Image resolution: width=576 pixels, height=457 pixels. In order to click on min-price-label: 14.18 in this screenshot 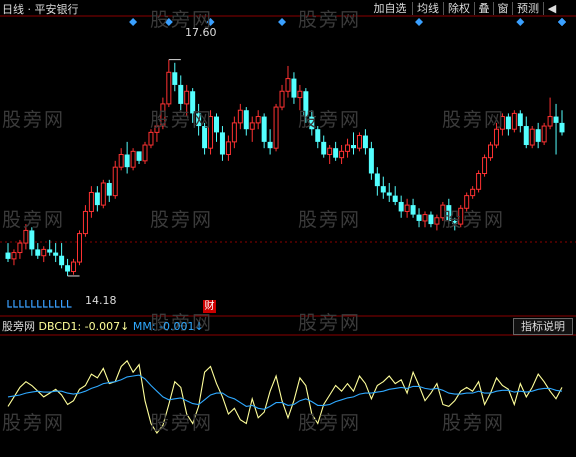, I will do `click(101, 300)`.